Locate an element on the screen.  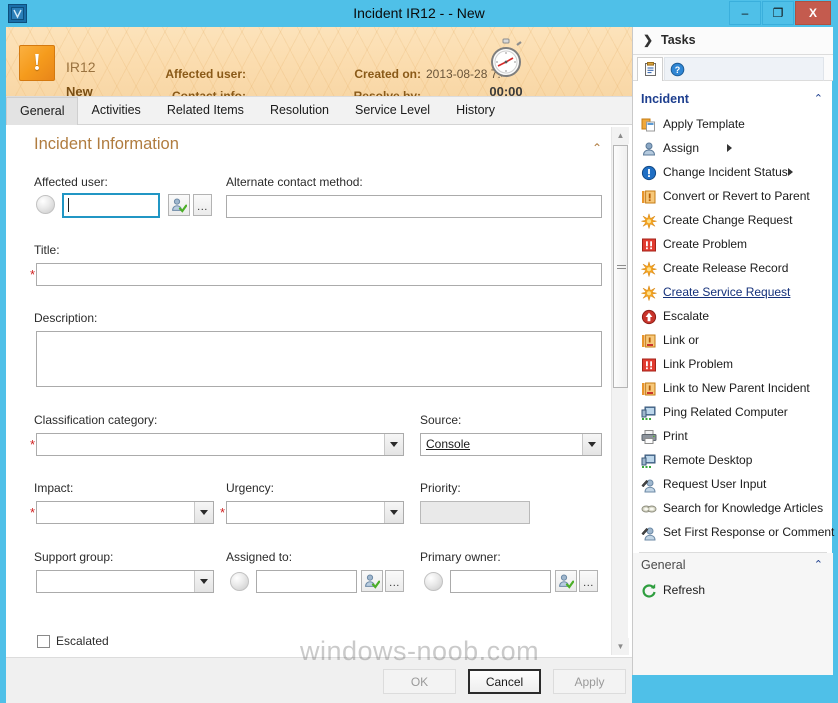
task-item-label: Apply Template is located at coordinates (704, 124).